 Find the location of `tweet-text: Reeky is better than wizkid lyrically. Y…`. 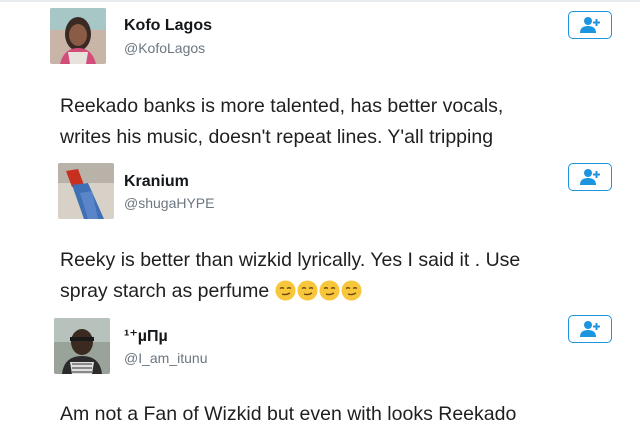

tweet-text: Reeky is better than wizkid lyrically. Y… is located at coordinates (350, 276).